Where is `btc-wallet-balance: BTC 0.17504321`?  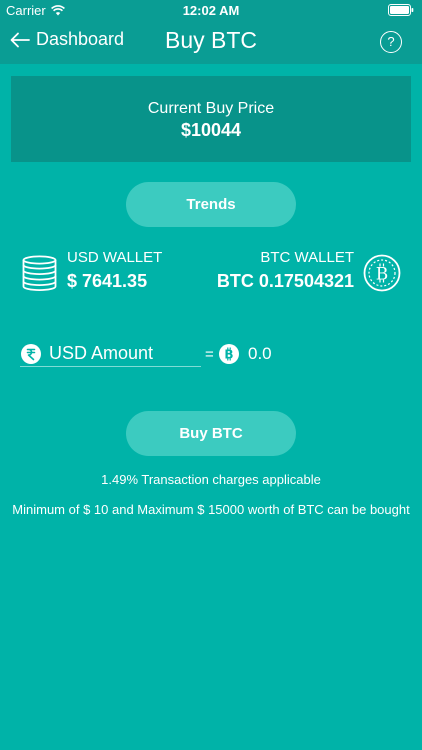
btc-wallet-balance: BTC 0.17504321 is located at coordinates (285, 281).